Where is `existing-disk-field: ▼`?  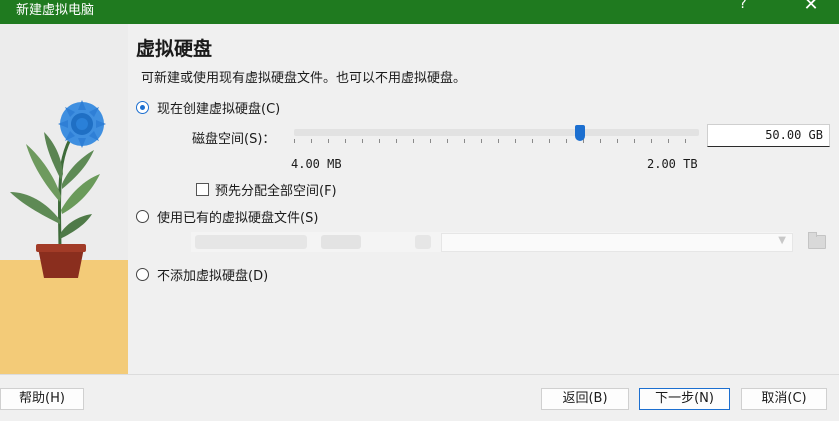 existing-disk-field: ▼ is located at coordinates (617, 242).